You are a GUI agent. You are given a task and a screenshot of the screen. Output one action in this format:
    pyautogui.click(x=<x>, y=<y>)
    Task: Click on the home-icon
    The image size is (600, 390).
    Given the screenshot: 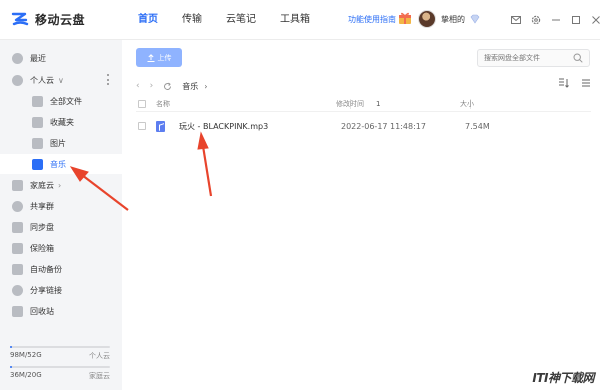 What is the action you would take?
    pyautogui.click(x=17, y=185)
    